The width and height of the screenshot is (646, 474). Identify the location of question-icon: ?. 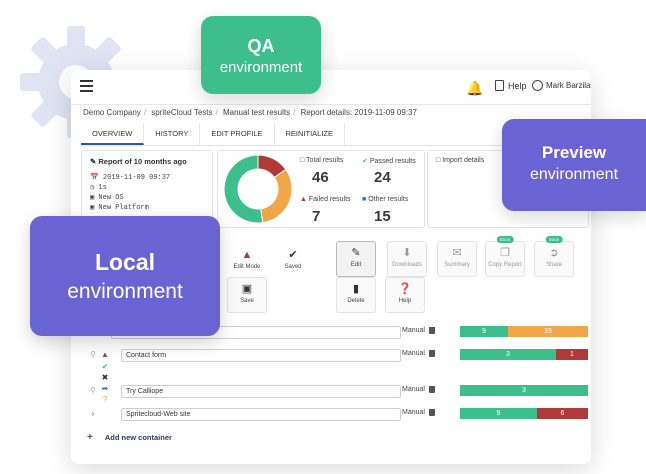
(105, 399).